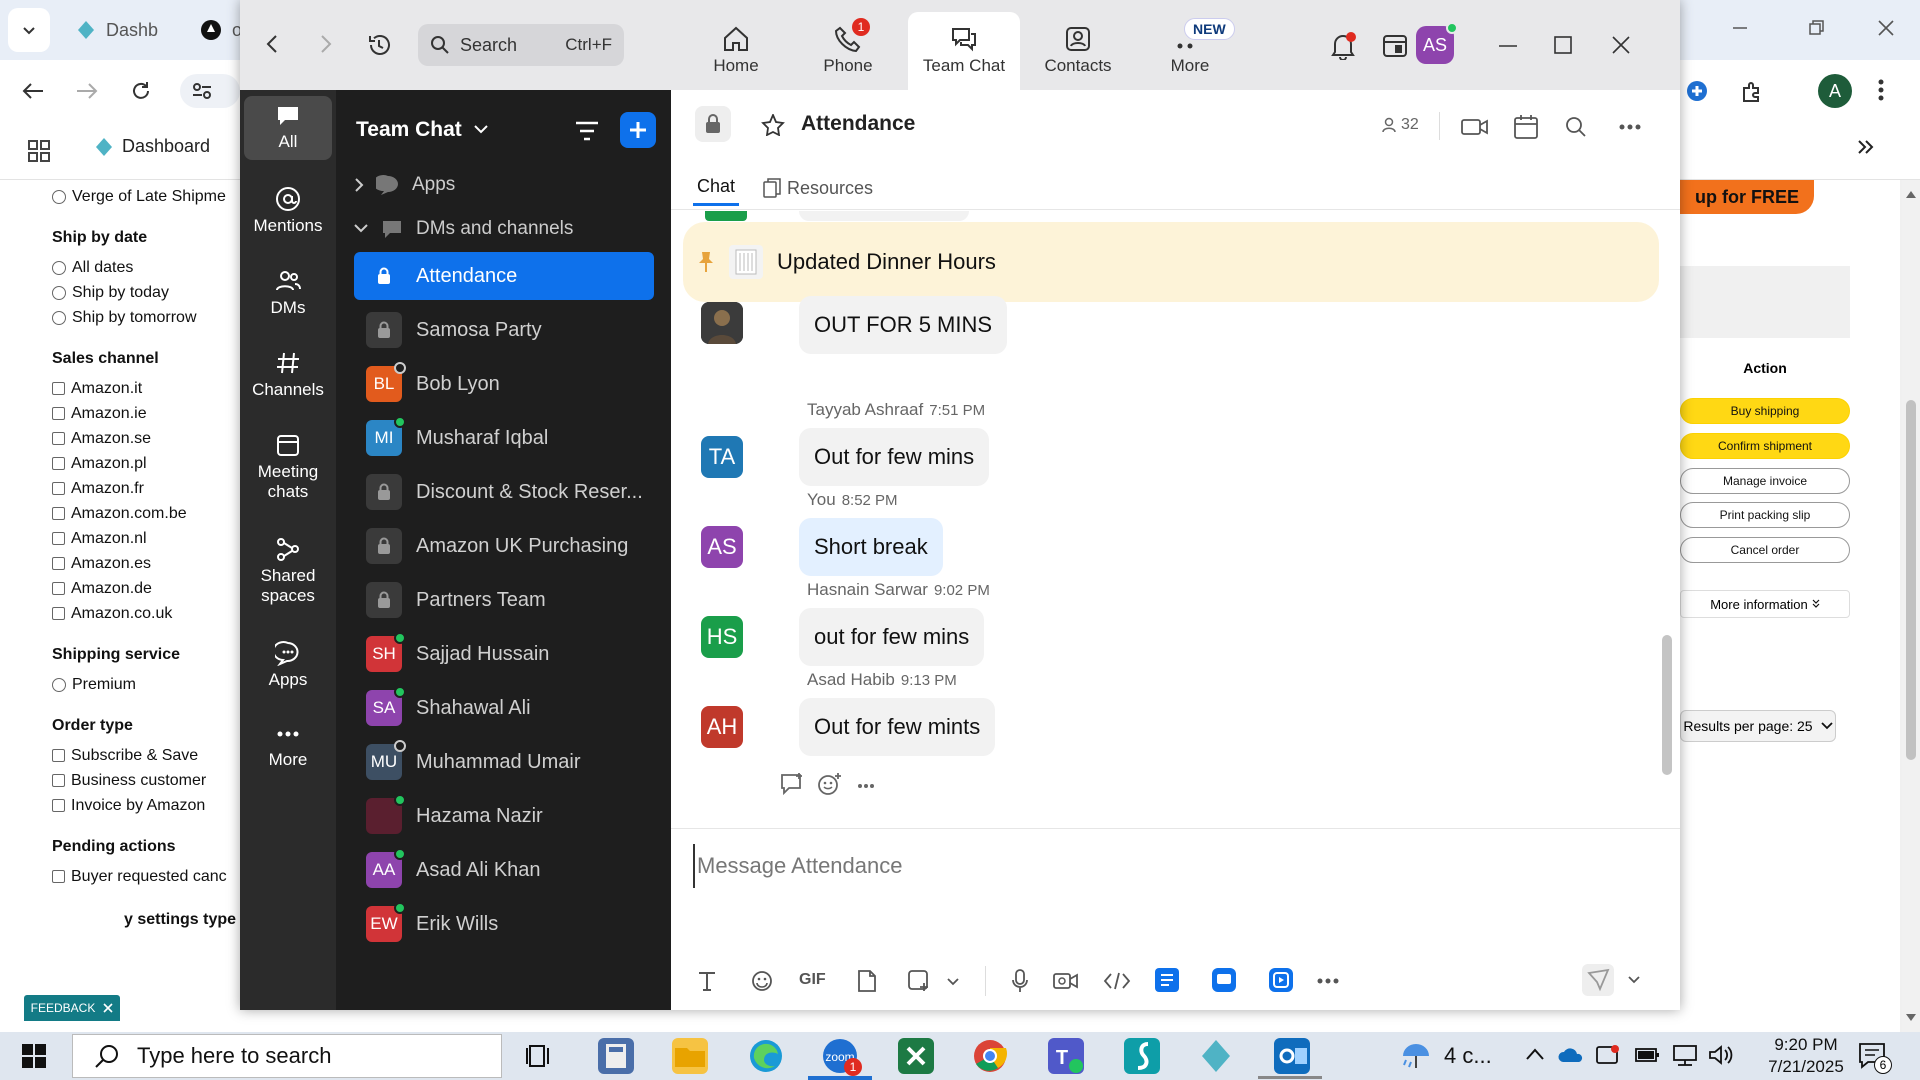  What do you see at coordinates (504, 762) in the screenshot?
I see `channel-item: MU Muhammad Umair` at bounding box center [504, 762].